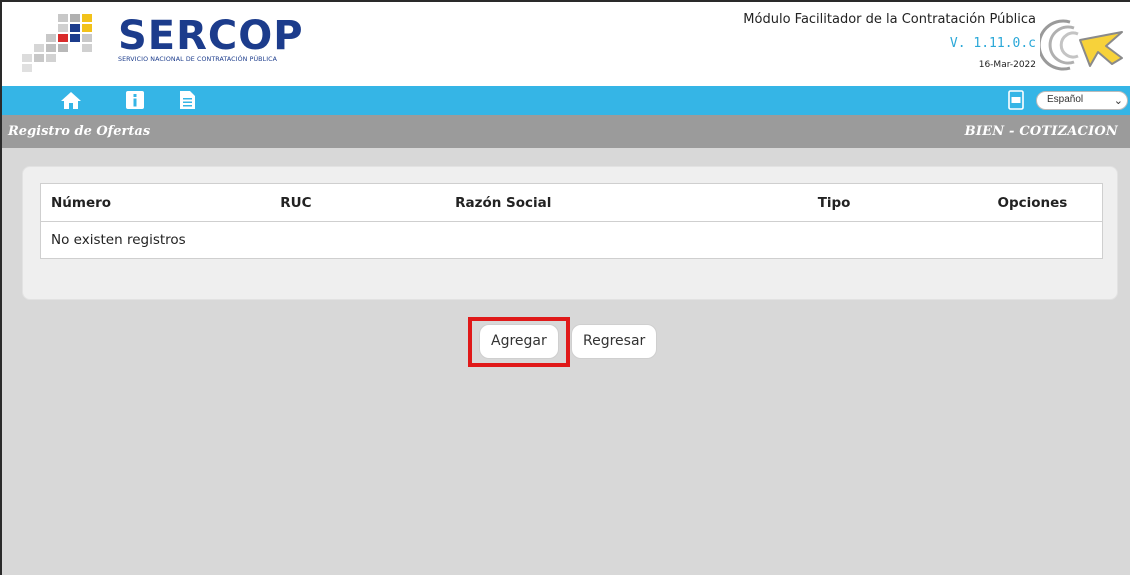 This screenshot has width=1130, height=575. Describe the element at coordinates (135, 100) in the screenshot. I see `info-icon` at that location.